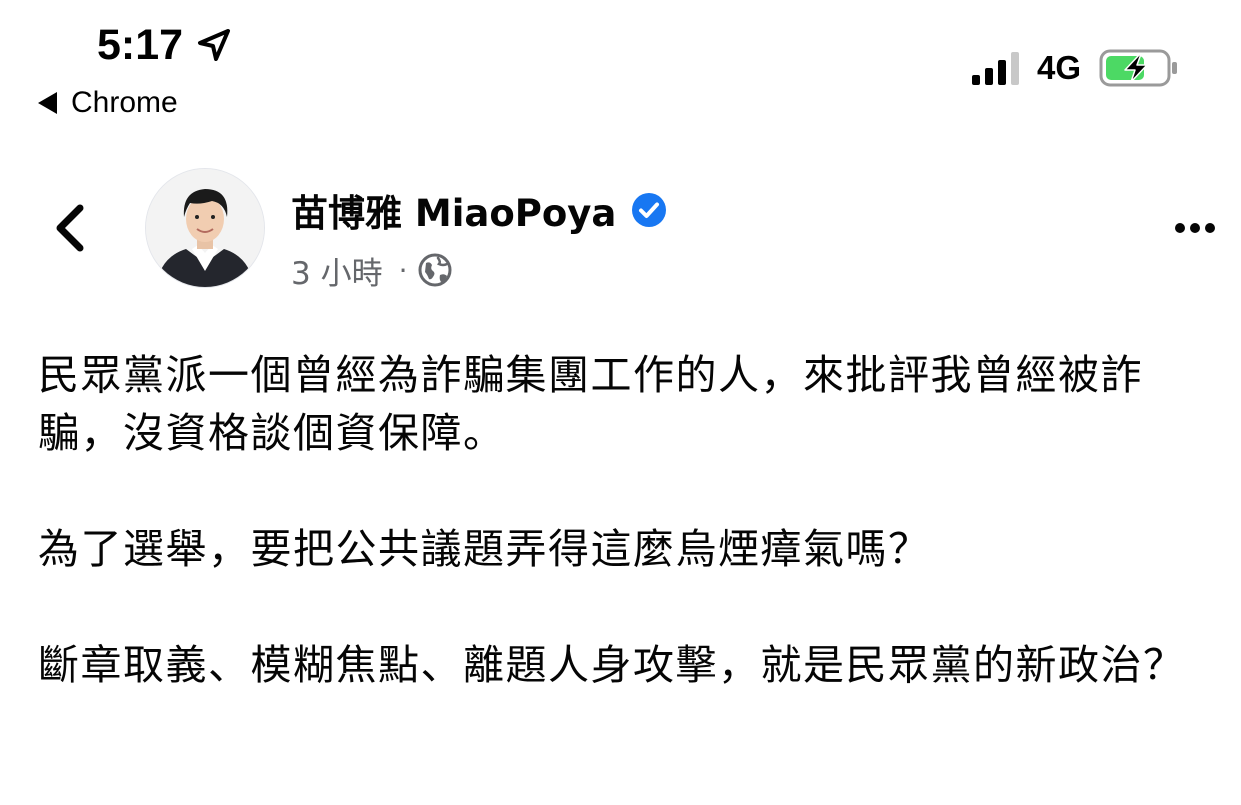 The image size is (1241, 805). What do you see at coordinates (47, 103) in the screenshot?
I see `back-triangle-icon` at bounding box center [47, 103].